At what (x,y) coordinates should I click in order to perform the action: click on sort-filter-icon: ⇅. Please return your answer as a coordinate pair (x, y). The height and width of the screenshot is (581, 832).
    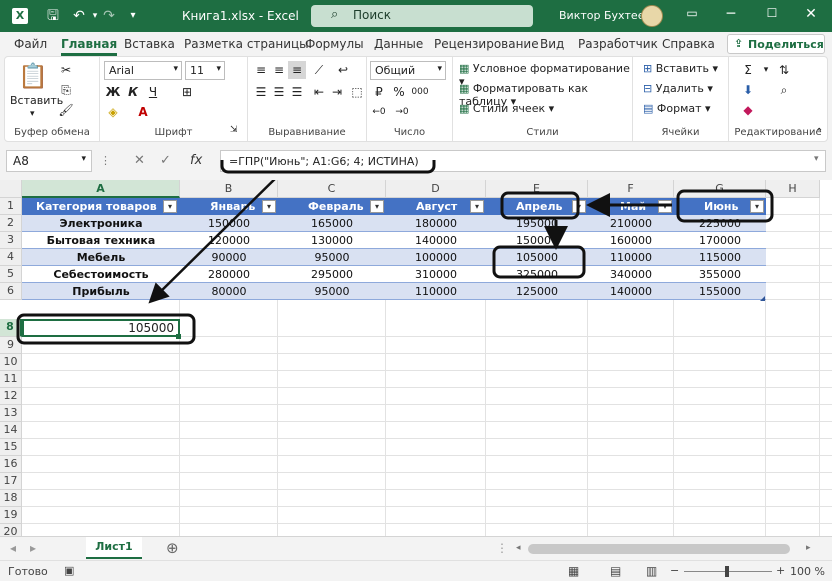
    Looking at the image, I should click on (784, 70).